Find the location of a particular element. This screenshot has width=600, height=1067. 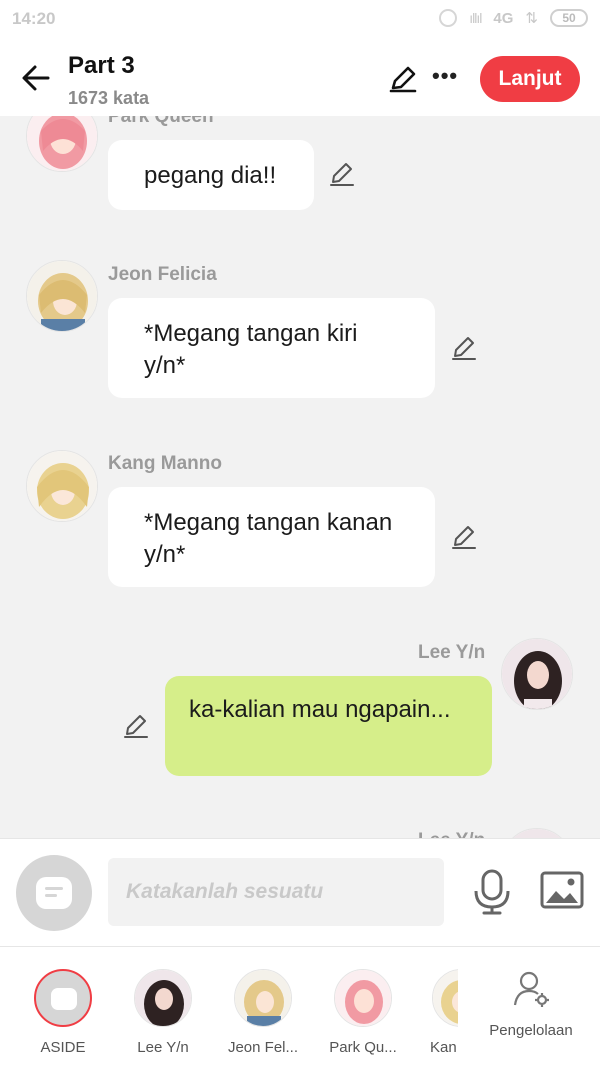

avatar-kang-manno is located at coordinates (62, 486).